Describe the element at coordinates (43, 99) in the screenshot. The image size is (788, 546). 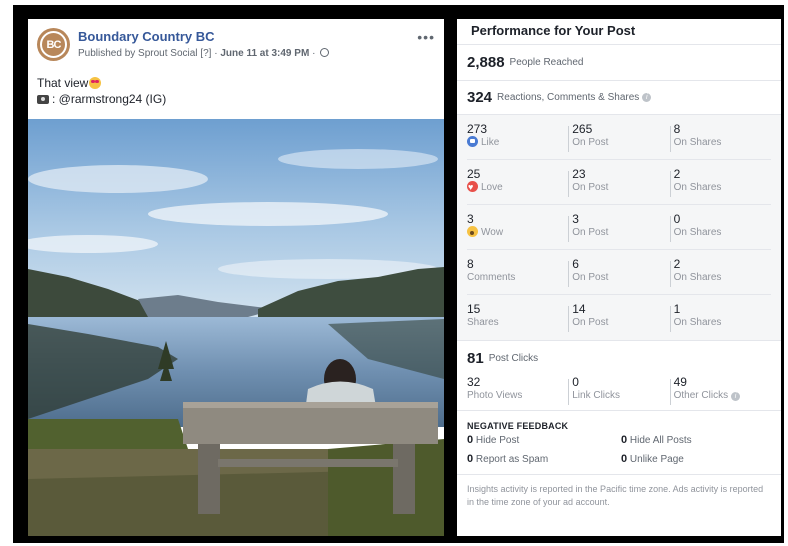
I see `camera-emoji-icon` at that location.